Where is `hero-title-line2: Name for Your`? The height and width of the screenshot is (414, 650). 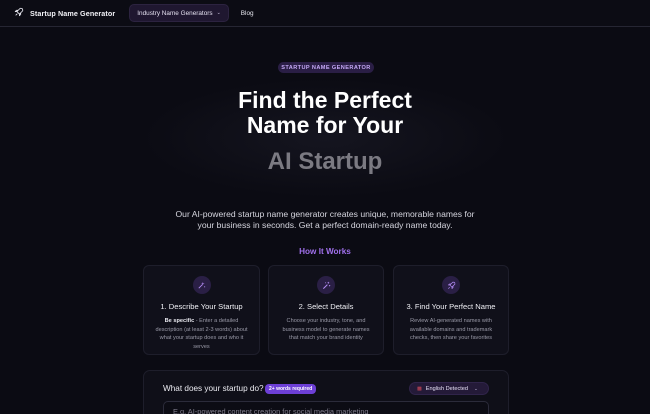
hero-title-line2: Name for Your is located at coordinates (325, 125).